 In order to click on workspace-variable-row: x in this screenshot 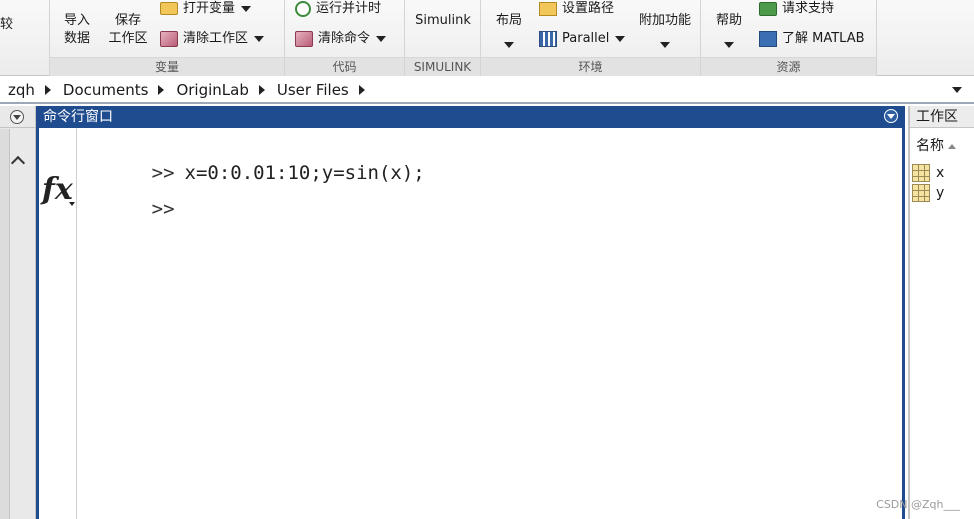, I will do `click(928, 173)`.